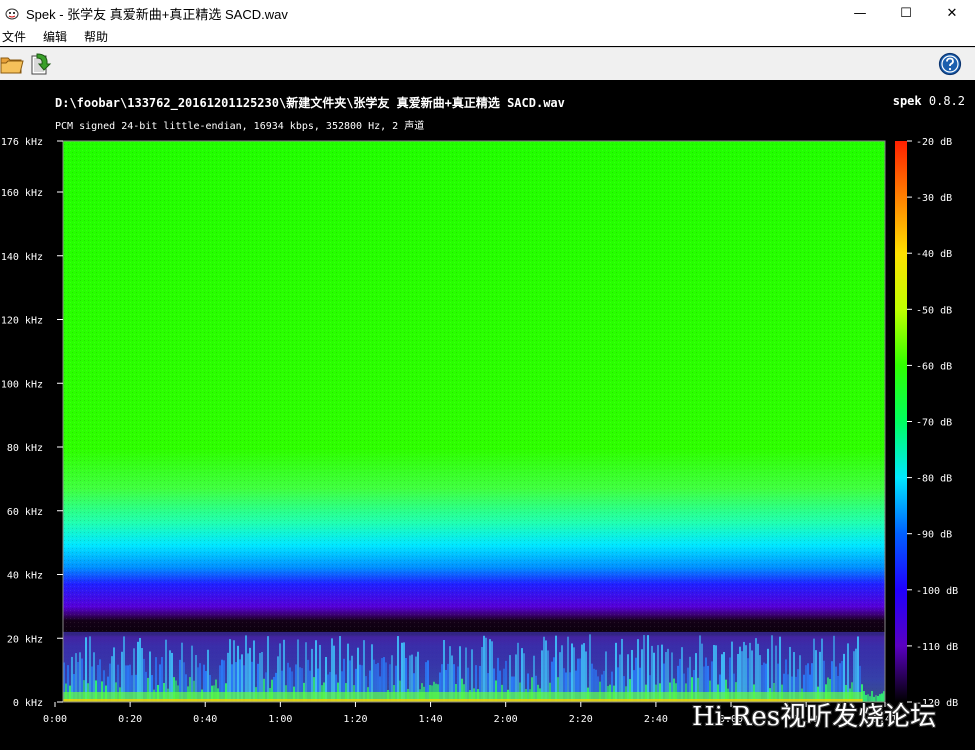  I want to click on y-tick-label: 0 kHz, so click(28, 703).